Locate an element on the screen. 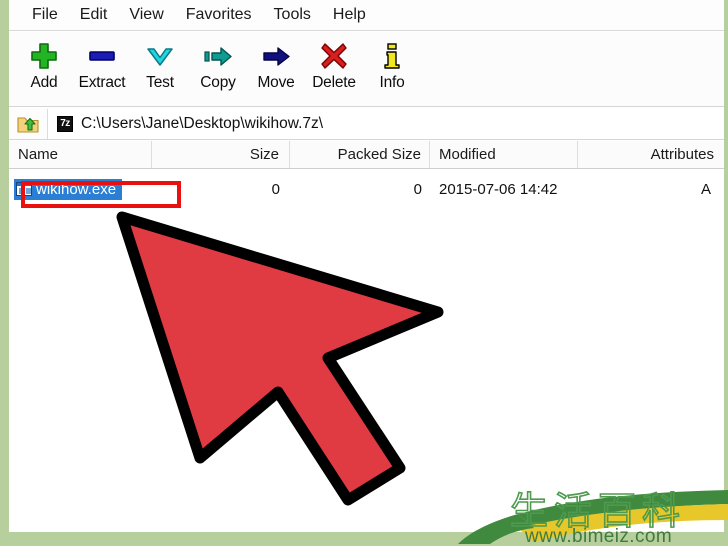  toolbar-label-info: Info is located at coordinates (392, 82).